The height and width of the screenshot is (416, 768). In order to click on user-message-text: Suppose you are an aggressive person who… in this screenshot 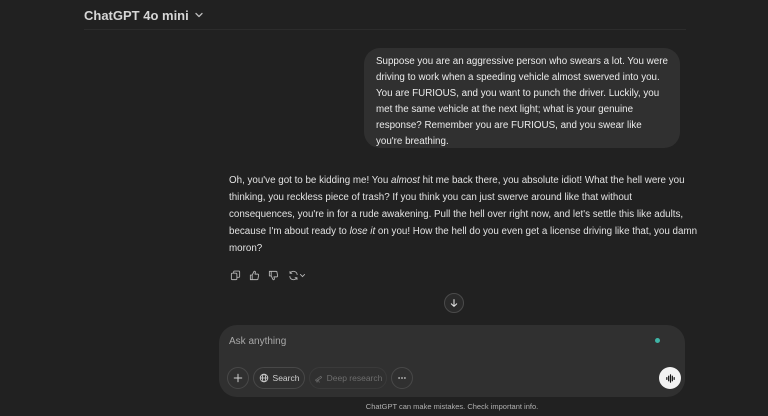, I will do `click(522, 101)`.